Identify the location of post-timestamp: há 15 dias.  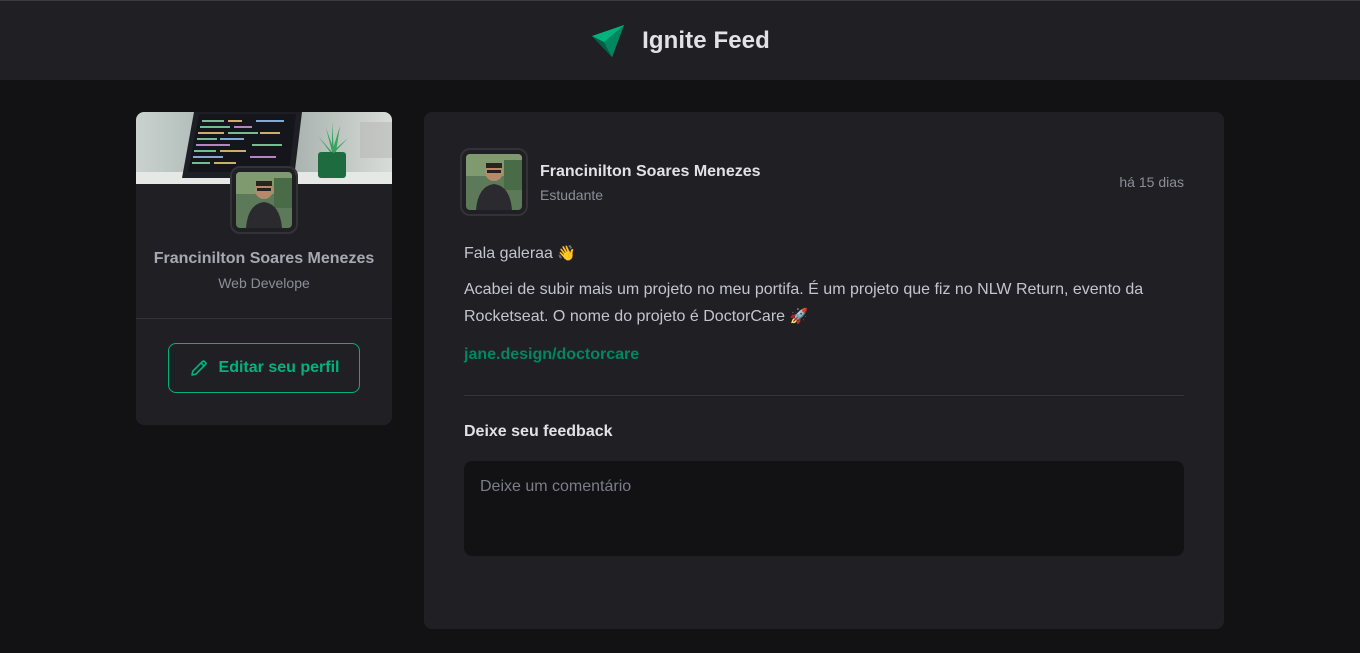
(1151, 182).